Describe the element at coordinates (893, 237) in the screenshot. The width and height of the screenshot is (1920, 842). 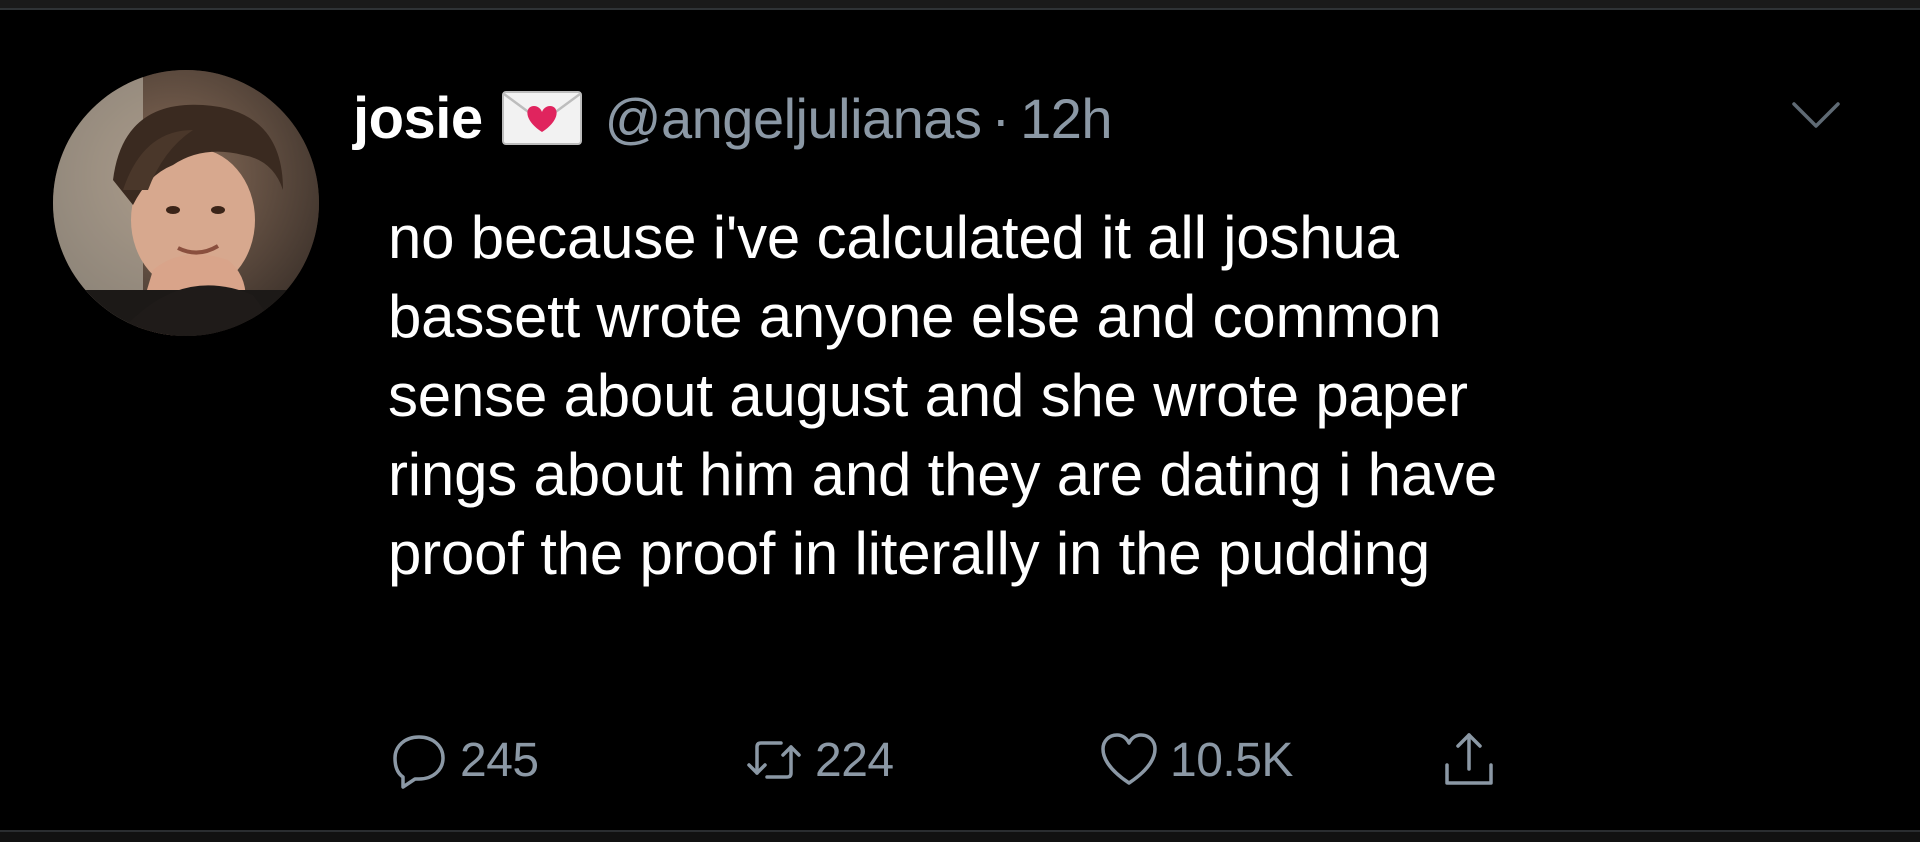
I see `tweet-text-line: no because i've calculated it all joshua` at that location.